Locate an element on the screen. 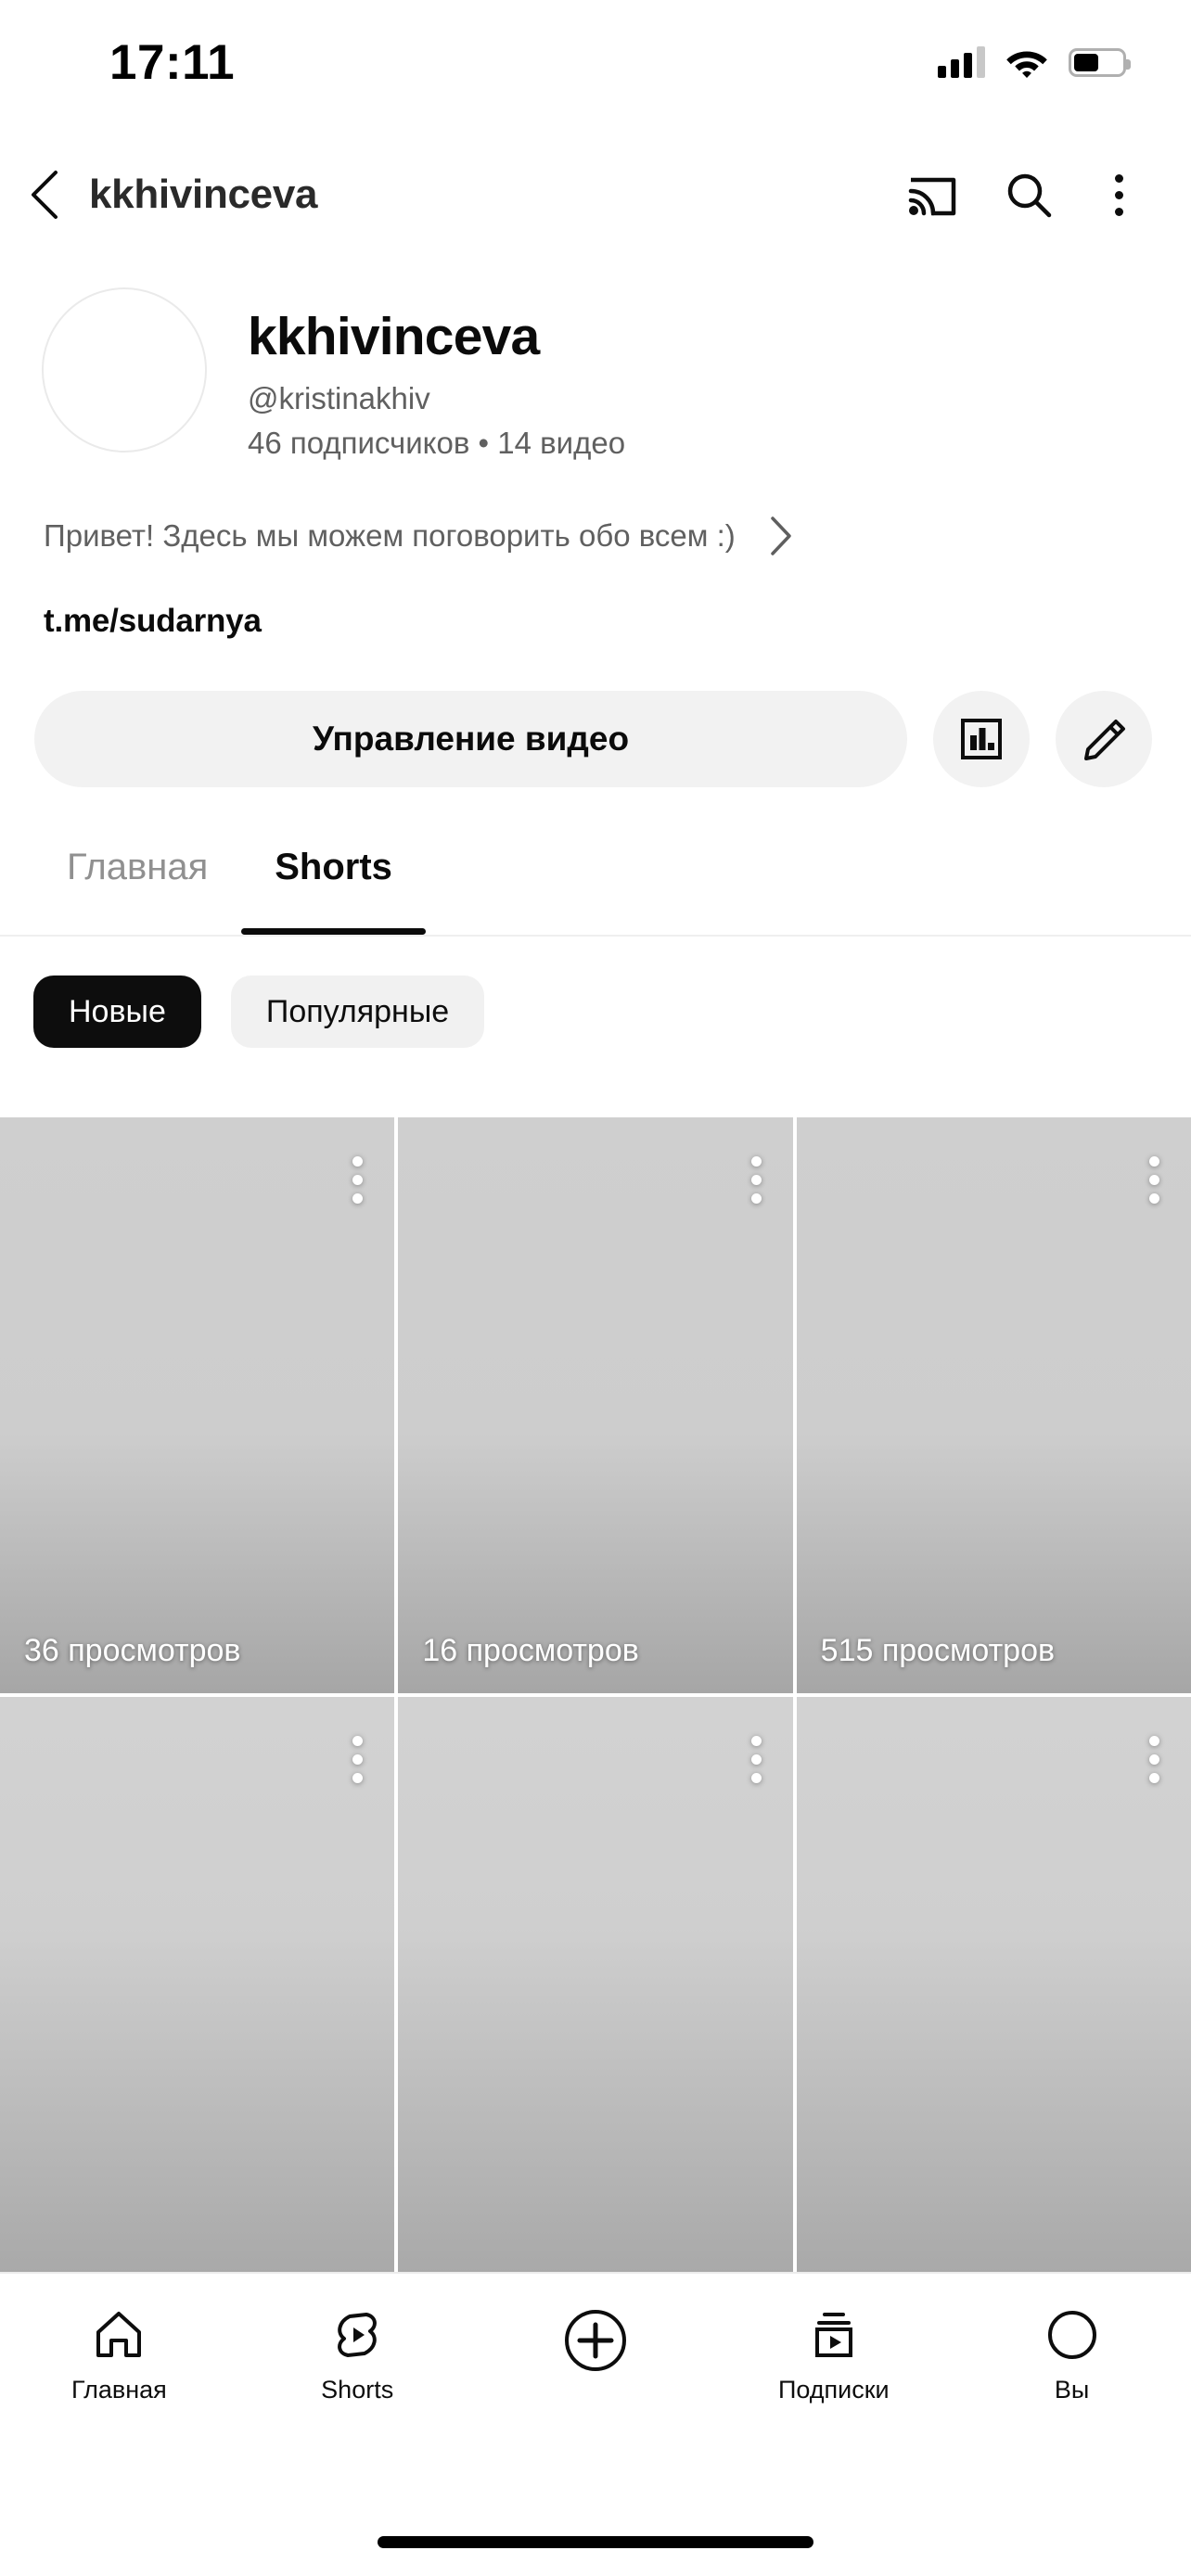 This screenshot has width=1191, height=2576. status-bar-time: 17:11 is located at coordinates (172, 62).